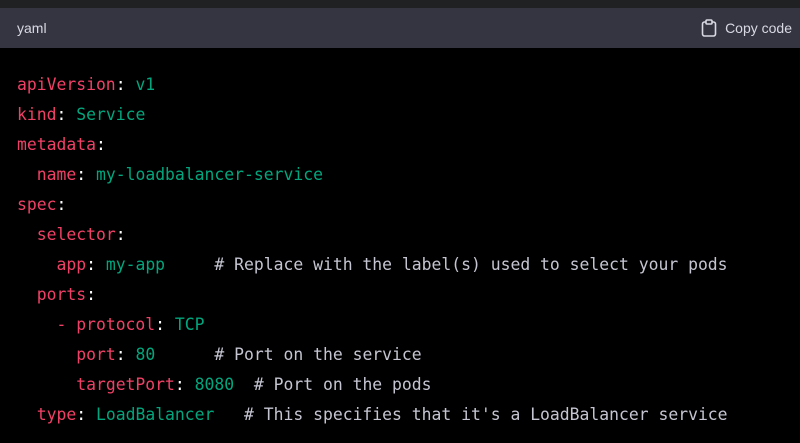 The image size is (800, 443). Describe the element at coordinates (37, 114) in the screenshot. I see `yaml-key: kind` at that location.